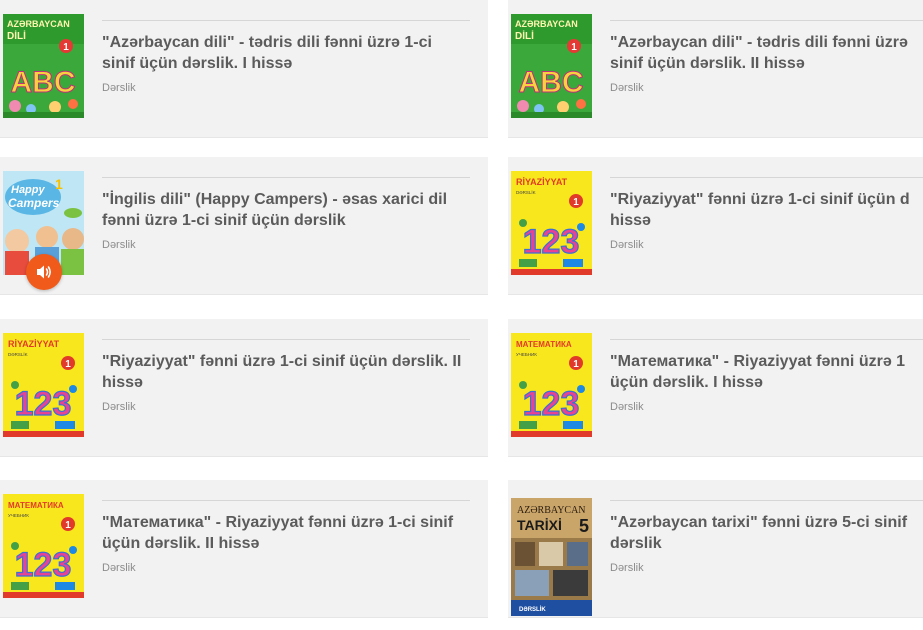 This screenshot has width=923, height=630. I want to click on cover-badge: 5, so click(584, 526).